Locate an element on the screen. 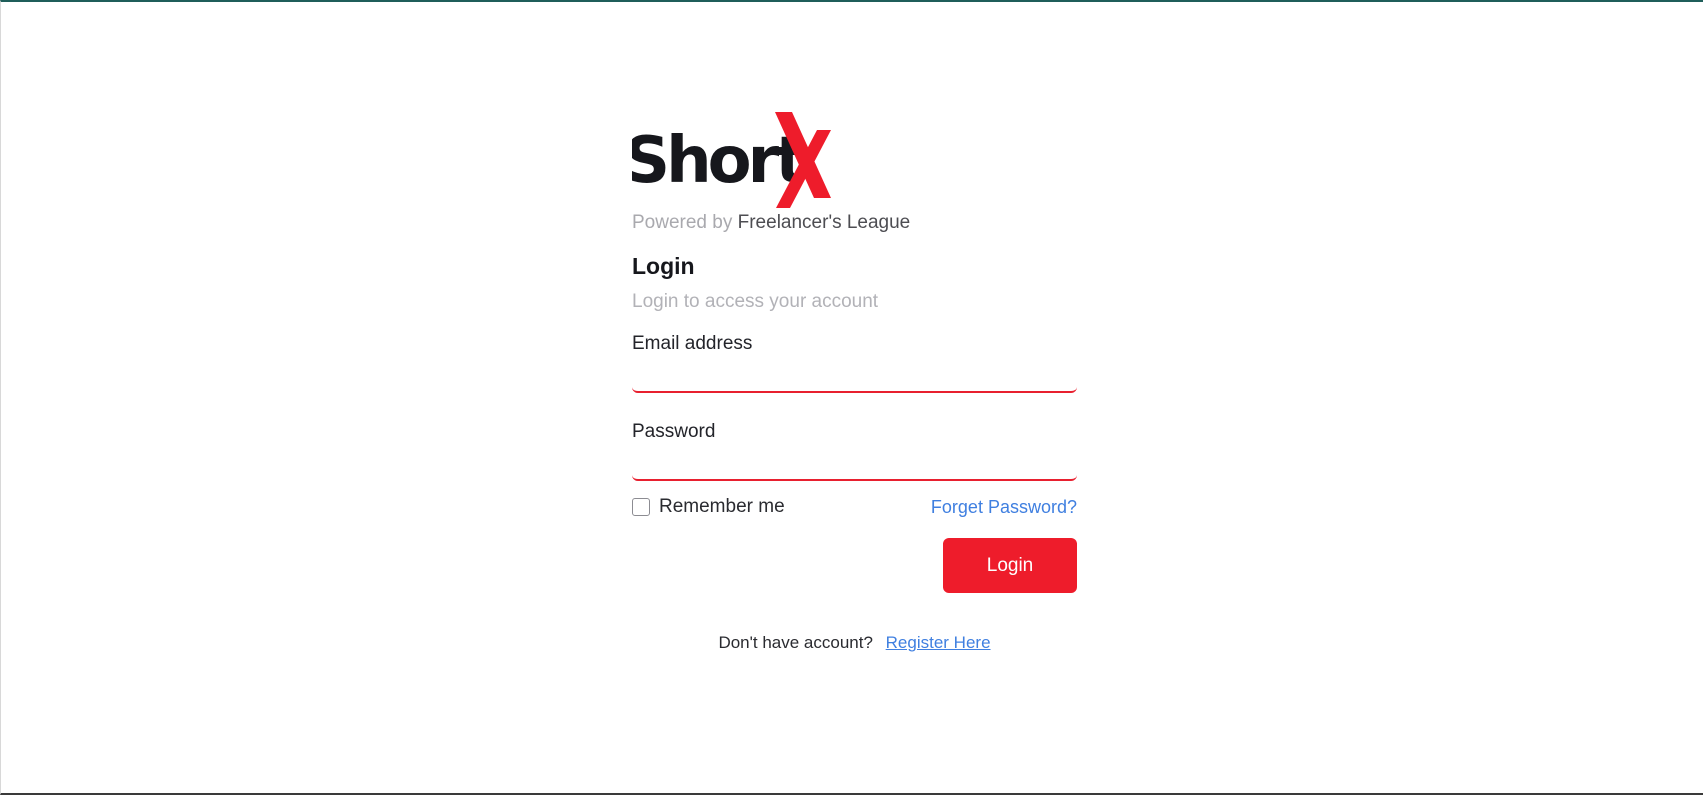 The image size is (1703, 795). powered-by-text: Powered by Freelancer's League is located at coordinates (854, 223).